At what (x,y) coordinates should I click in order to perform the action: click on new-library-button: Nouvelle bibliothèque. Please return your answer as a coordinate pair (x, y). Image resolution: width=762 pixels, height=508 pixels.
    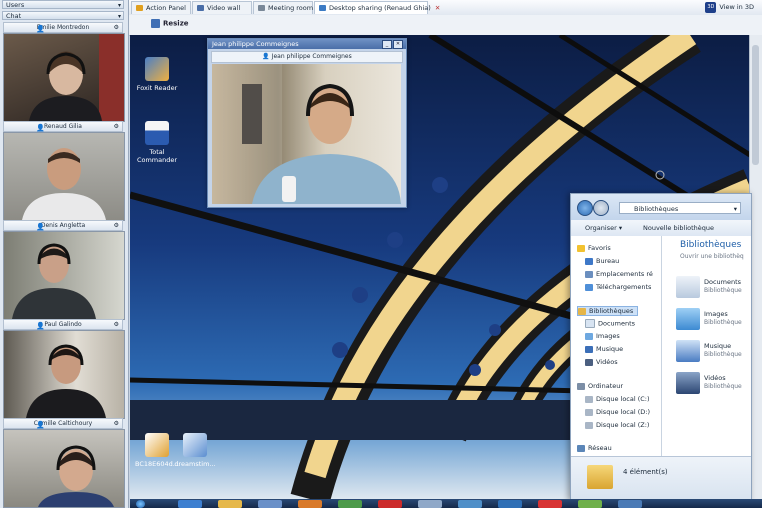
    Looking at the image, I should click on (678, 228).